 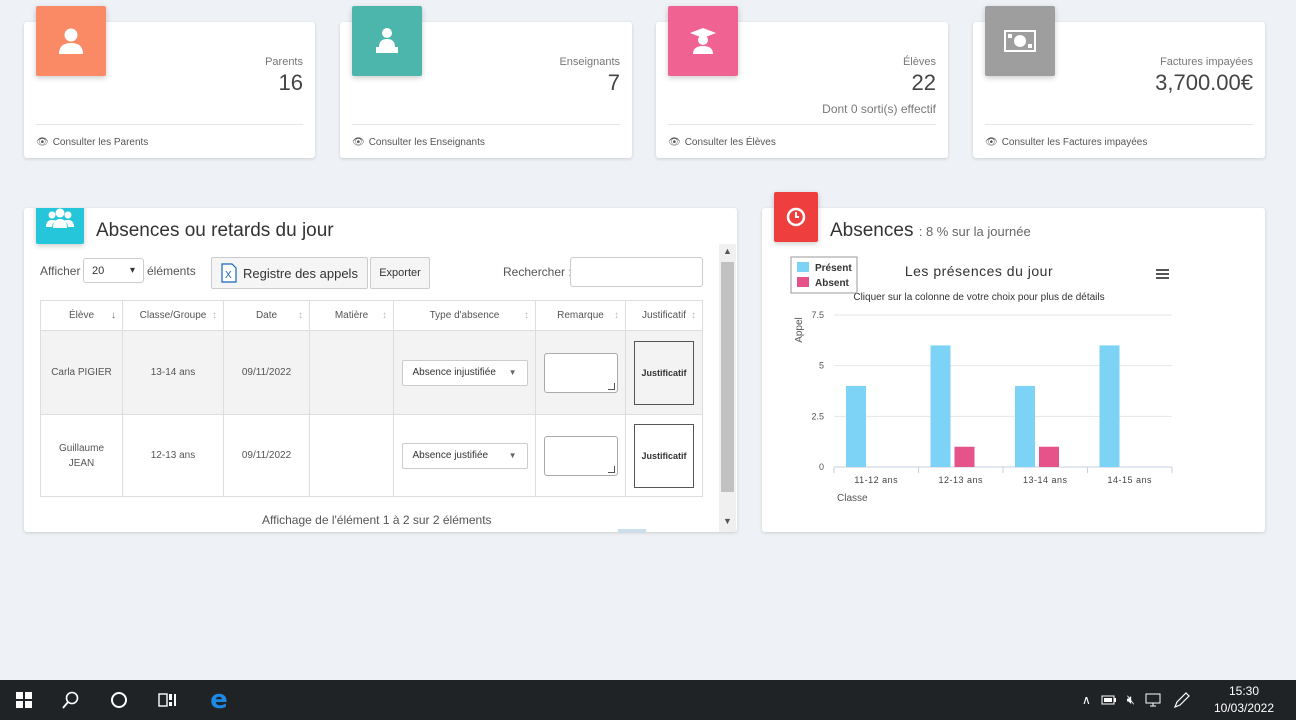 I want to click on speaker-muted-icon: 🔇︎, so click(x=1131, y=700).